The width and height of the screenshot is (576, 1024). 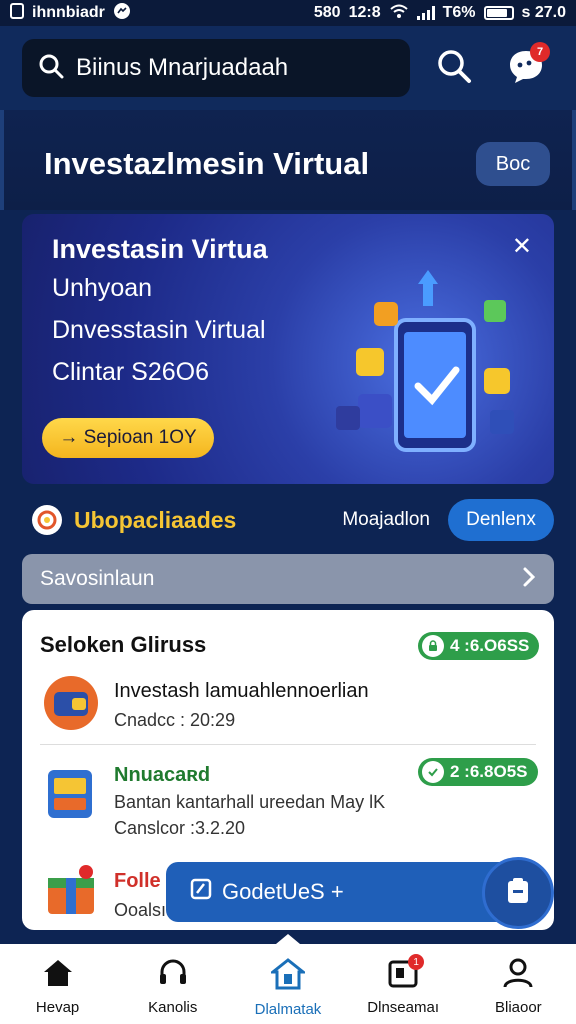 I want to click on nav-badge: 1, so click(x=416, y=962).